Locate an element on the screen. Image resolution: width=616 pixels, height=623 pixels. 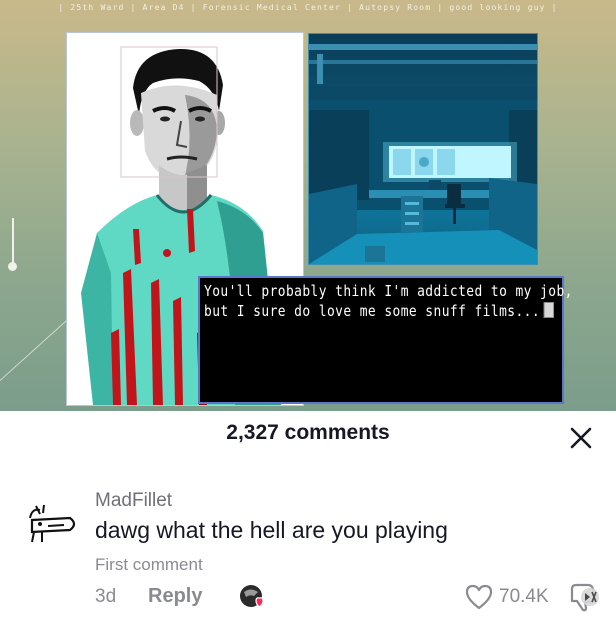
close-button is located at coordinates (581, 438).